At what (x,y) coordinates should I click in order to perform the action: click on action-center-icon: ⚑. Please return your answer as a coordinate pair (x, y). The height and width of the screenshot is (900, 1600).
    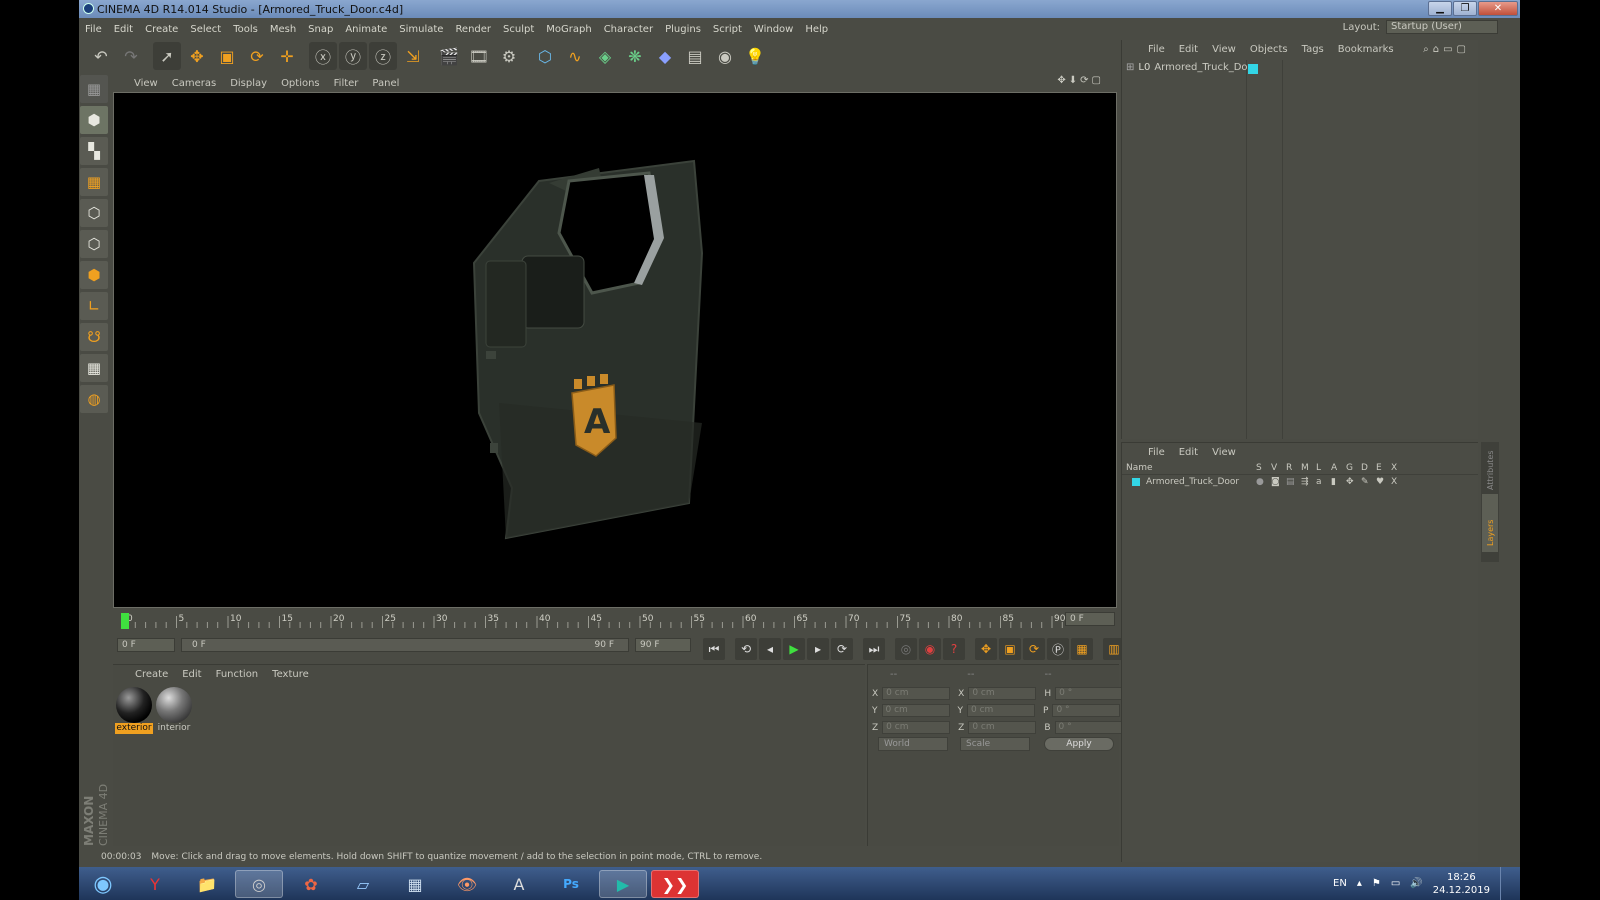
    Looking at the image, I should click on (1376, 883).